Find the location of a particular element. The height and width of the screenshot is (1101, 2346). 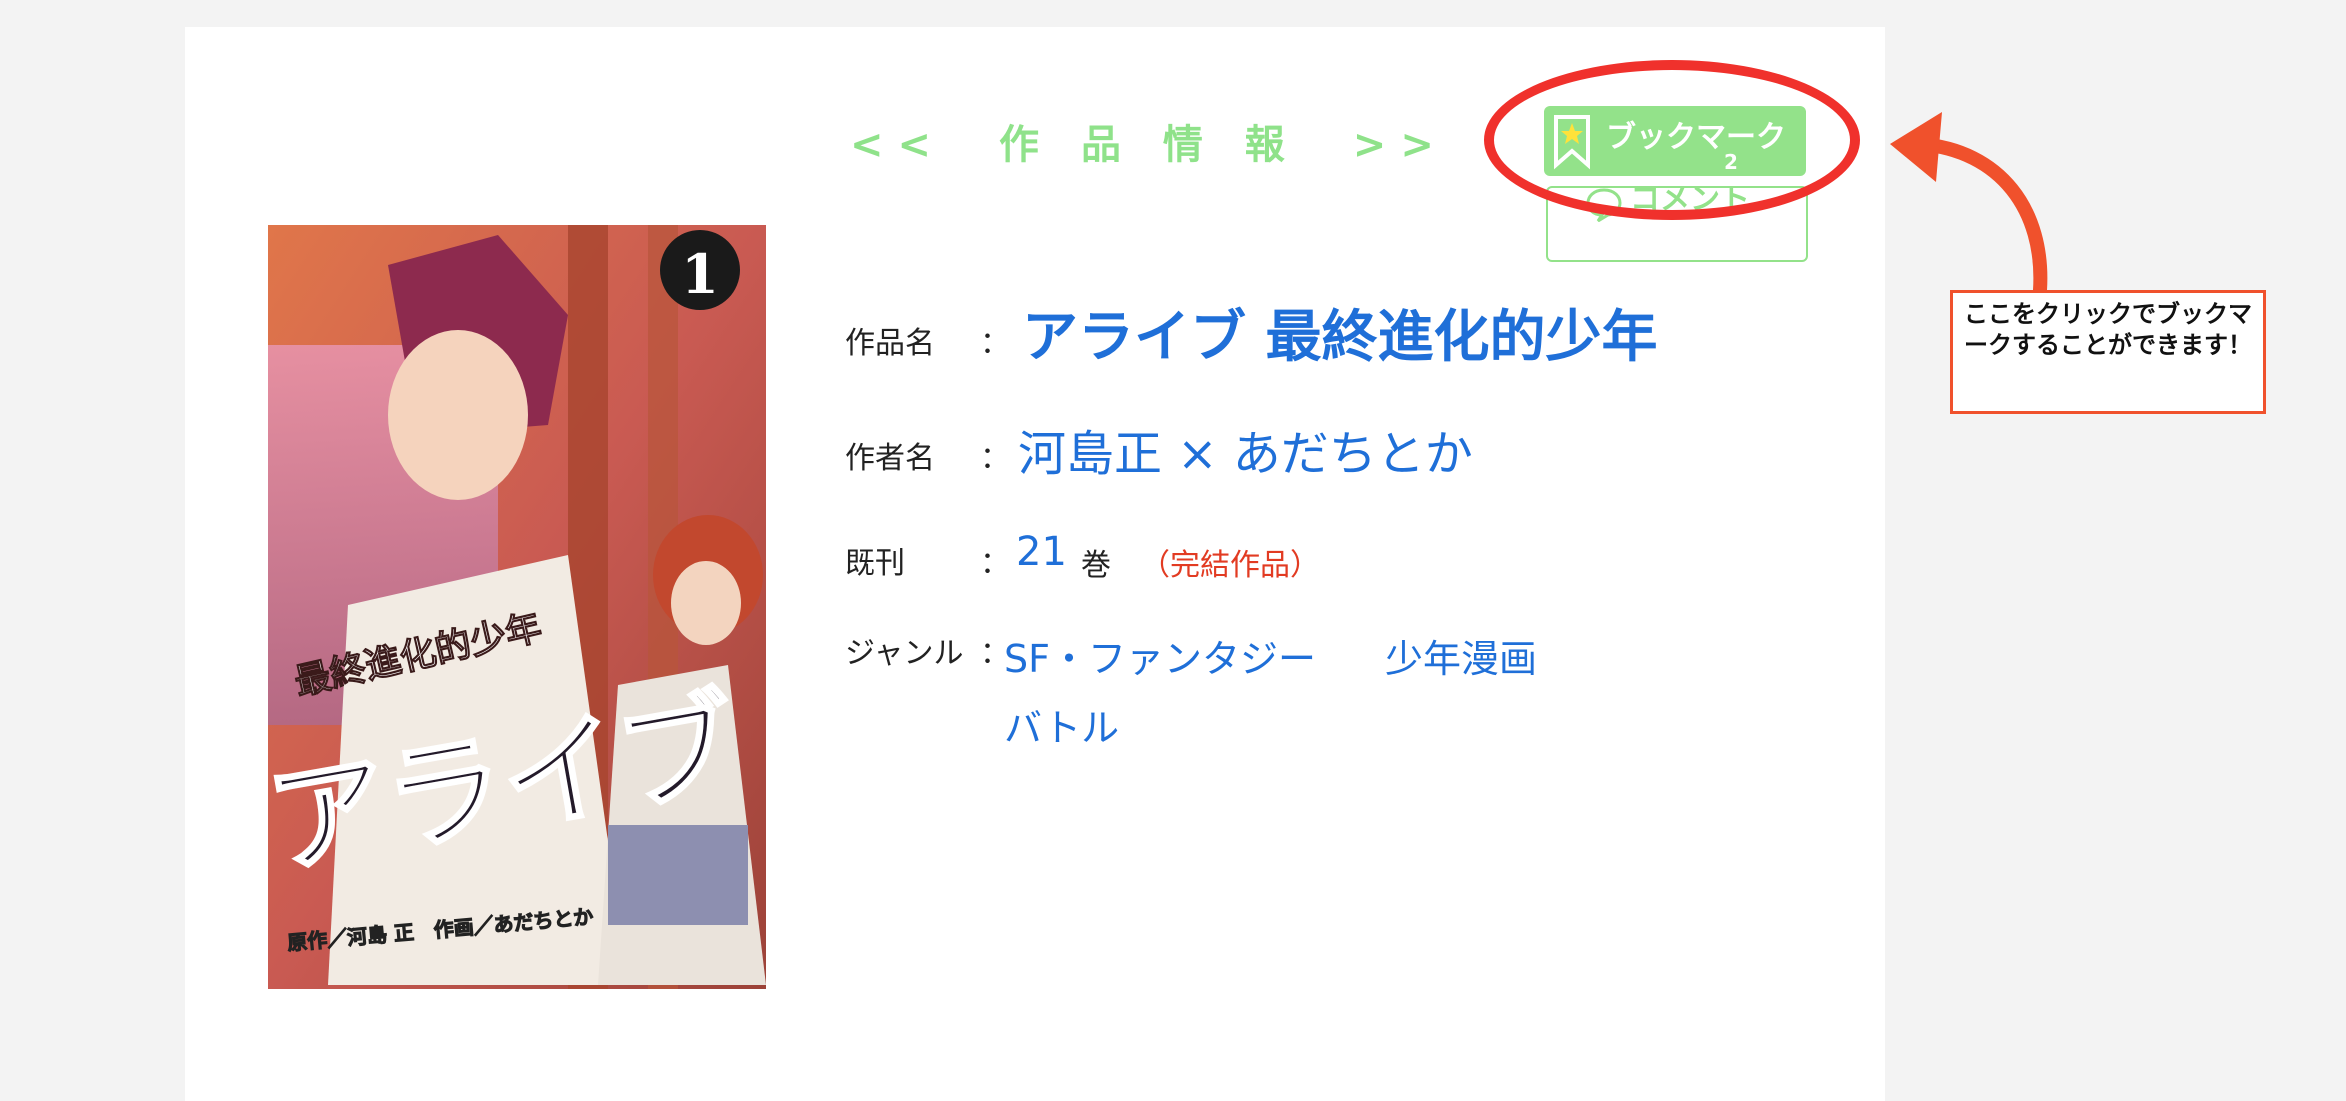

pointer-arrow-icon is located at coordinates (1969, 204).